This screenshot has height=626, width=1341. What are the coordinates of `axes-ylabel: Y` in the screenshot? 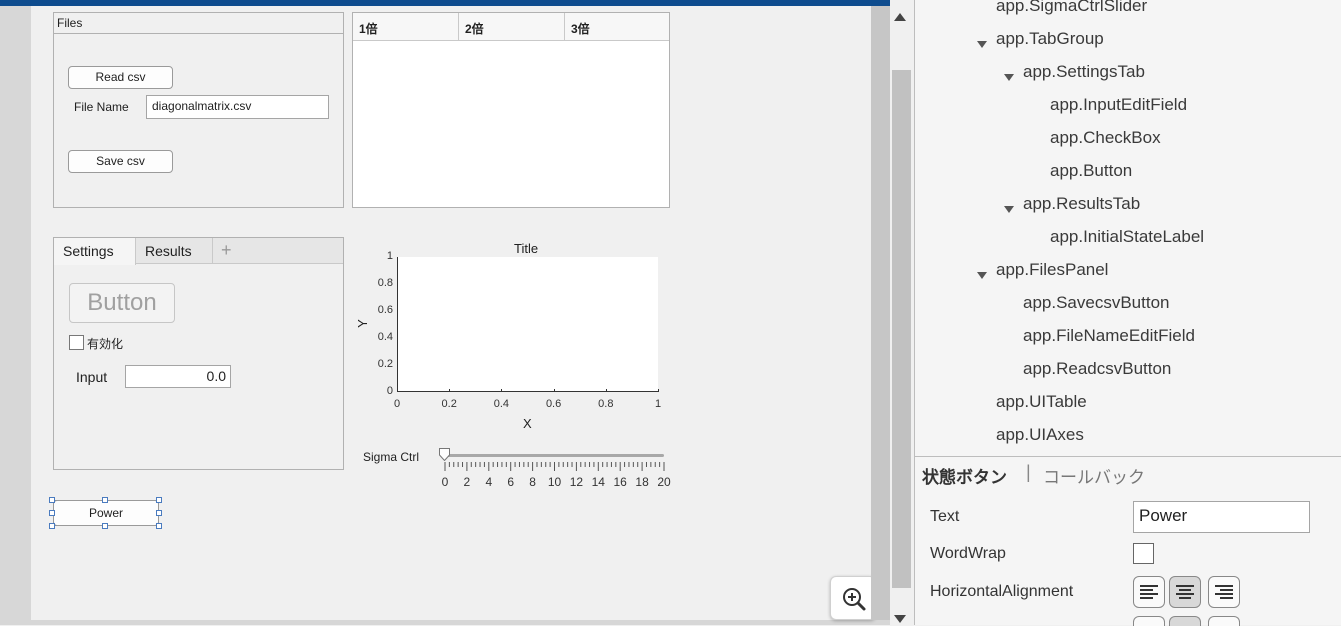 It's located at (362, 323).